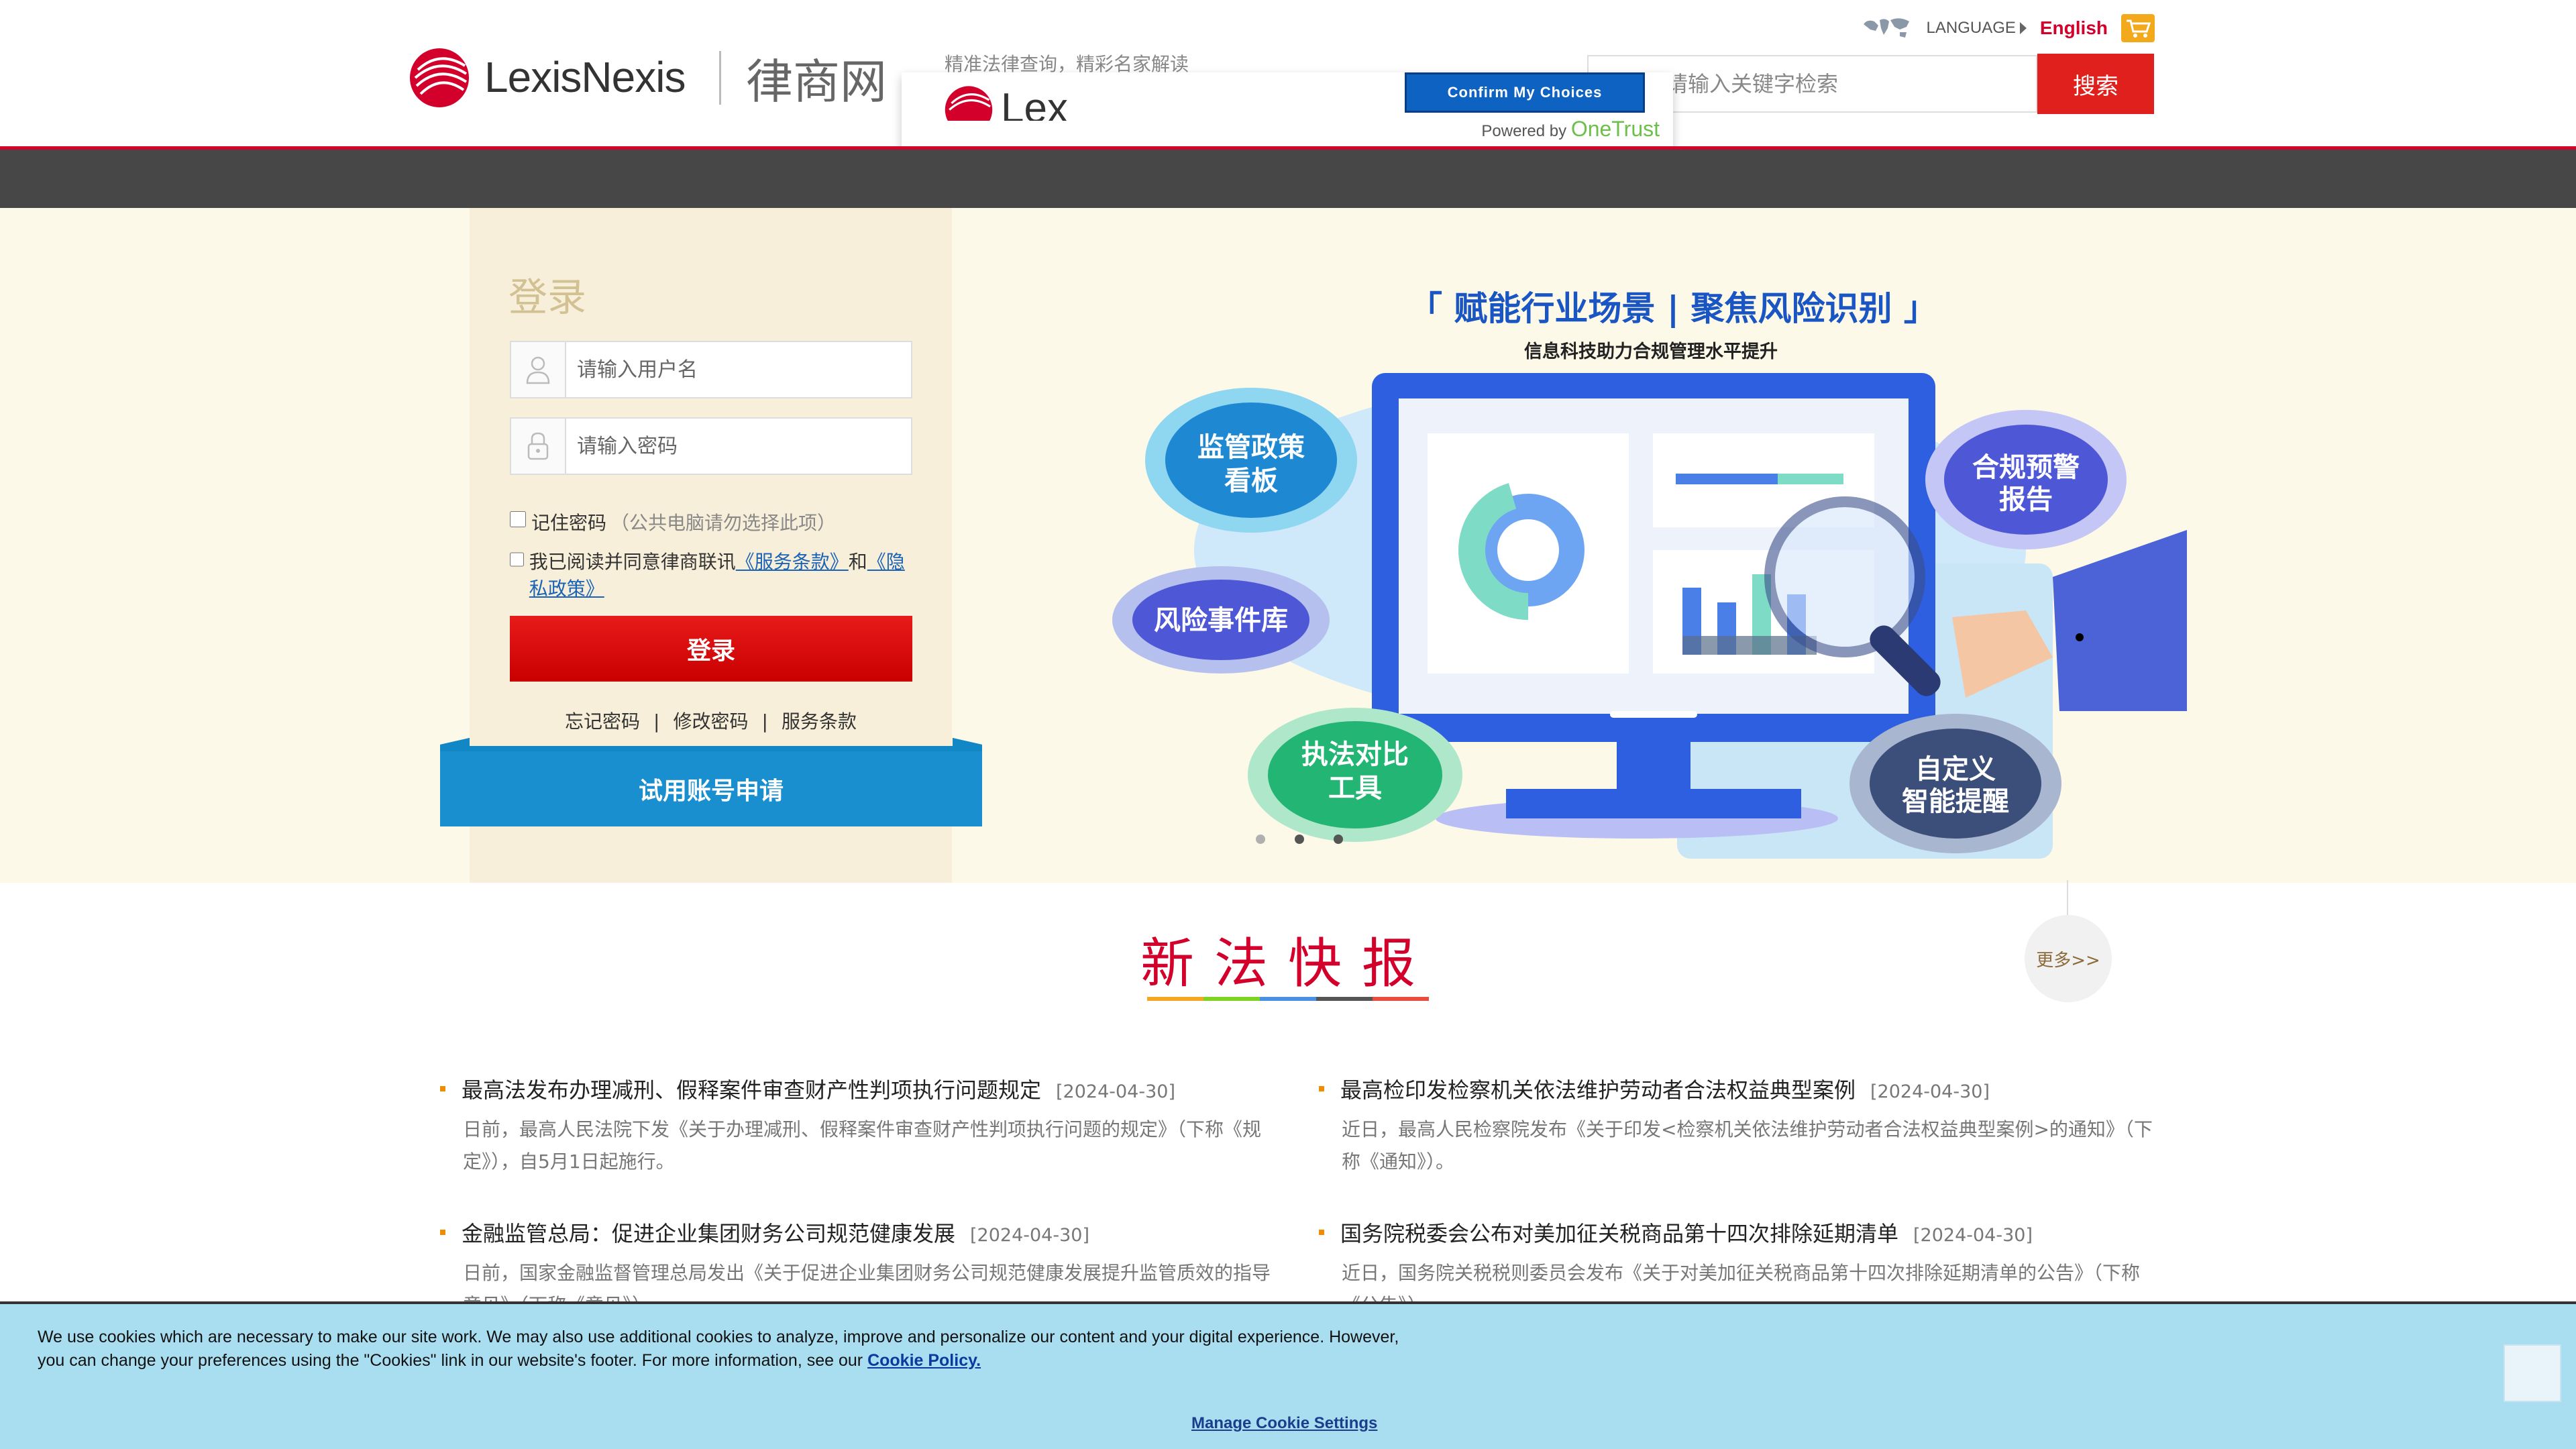 The image size is (2576, 1449). What do you see at coordinates (1971, 28) in the screenshot?
I see `language-label: LANGUAGE` at bounding box center [1971, 28].